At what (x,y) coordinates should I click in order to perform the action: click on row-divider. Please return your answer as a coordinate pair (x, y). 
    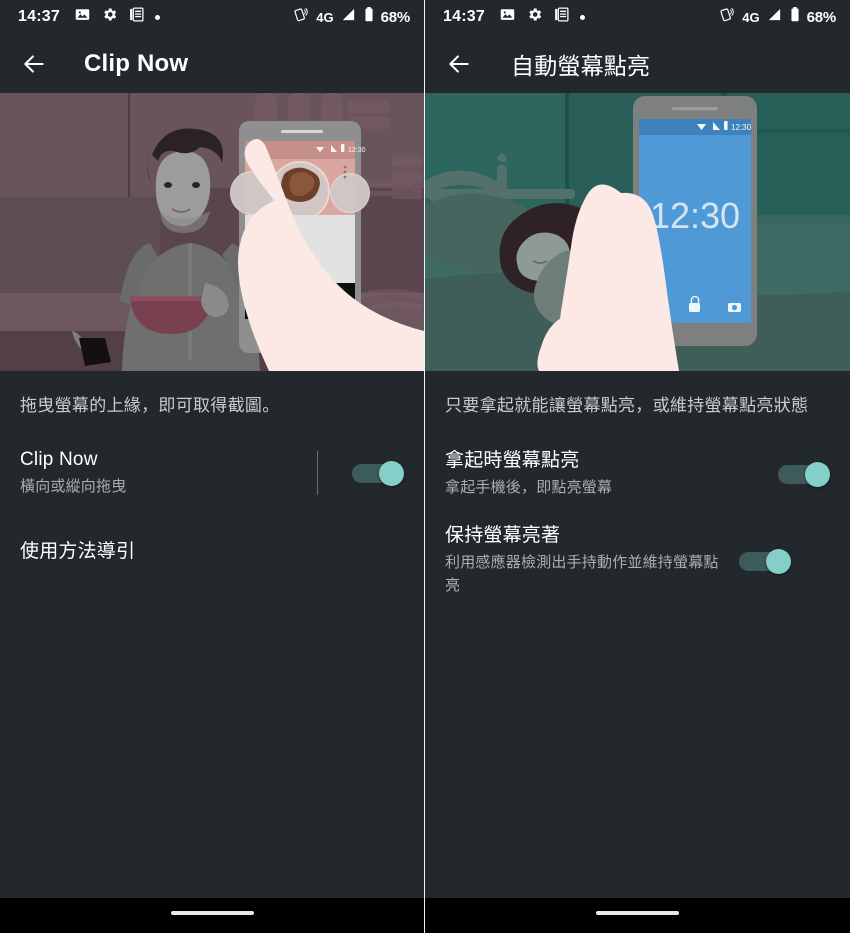
    Looking at the image, I should click on (317, 473).